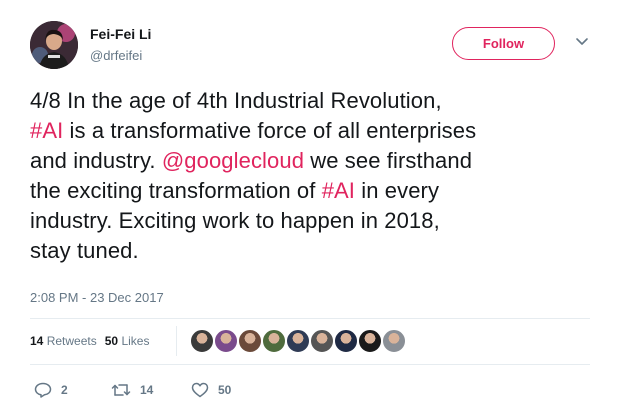 The image size is (625, 405). Describe the element at coordinates (320, 251) in the screenshot. I see `tweet-text-line: stay tuned.` at that location.